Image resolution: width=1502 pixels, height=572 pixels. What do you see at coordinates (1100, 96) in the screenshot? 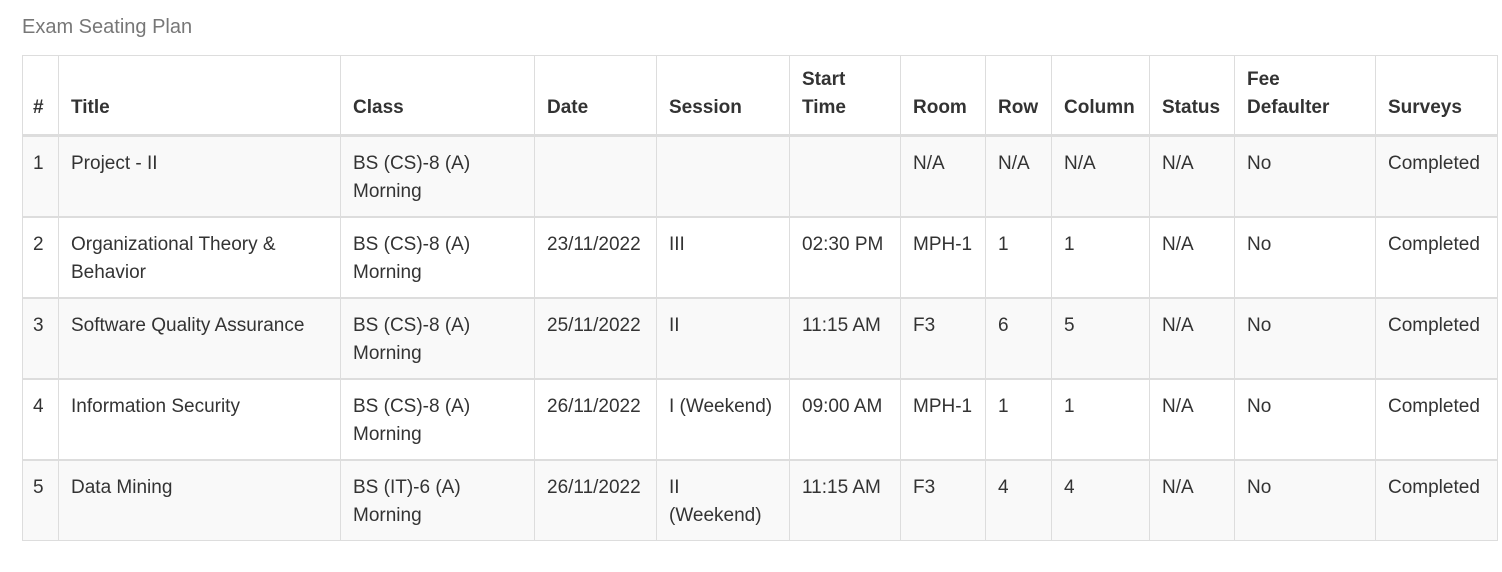
I see `column-header-column: Column` at bounding box center [1100, 96].